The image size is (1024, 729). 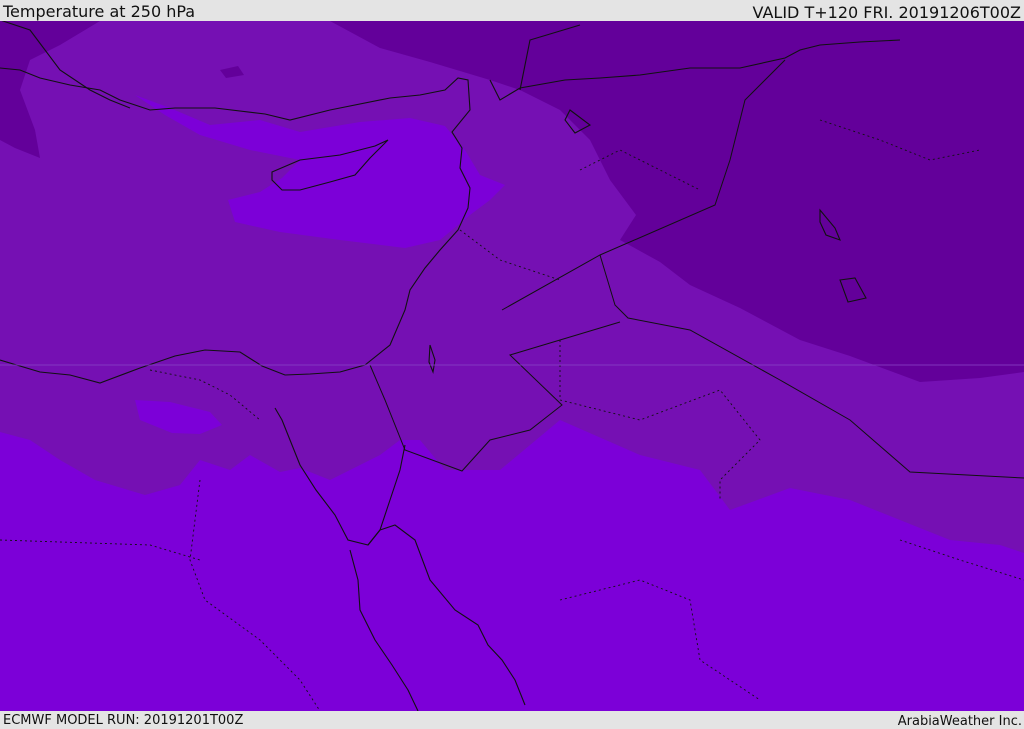 What do you see at coordinates (123, 720) in the screenshot?
I see `model-run-label: ECMWF MODEL RUN: 20191201T00Z` at bounding box center [123, 720].